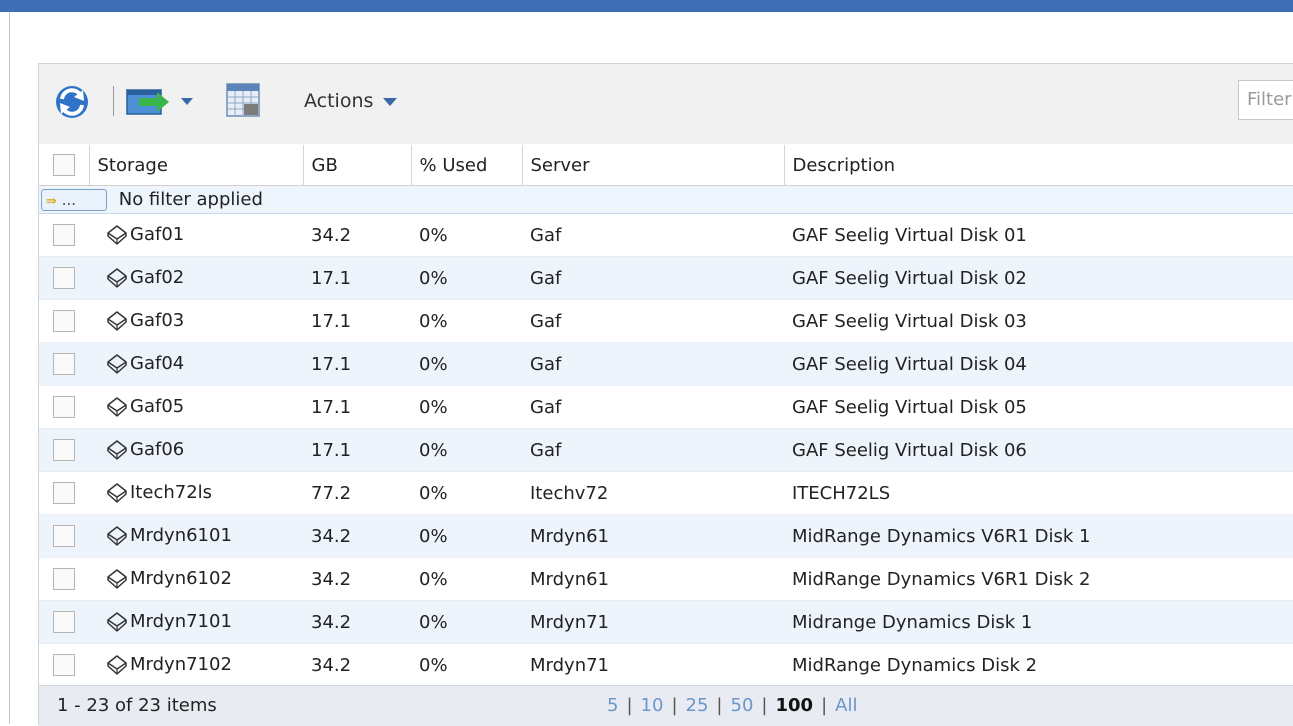  What do you see at coordinates (1038, 278) in the screenshot?
I see `description-cell: GAF Seelig Virtual Disk 02` at bounding box center [1038, 278].